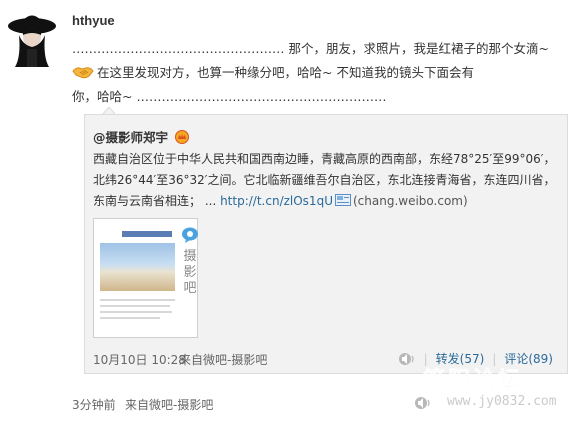  I want to click on crown-badge-icon, so click(182, 137).